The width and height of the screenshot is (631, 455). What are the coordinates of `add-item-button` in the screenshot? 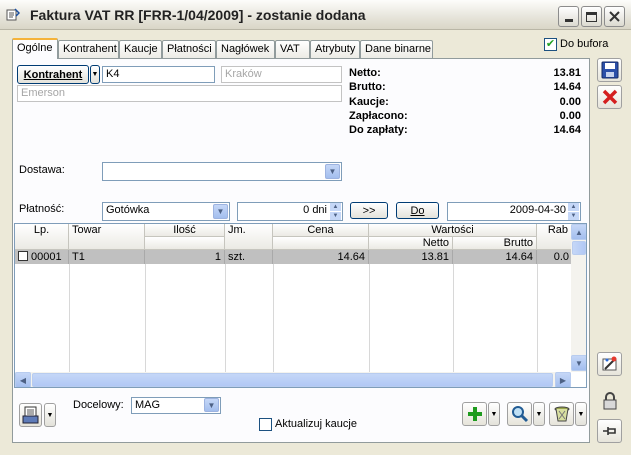 It's located at (474, 414).